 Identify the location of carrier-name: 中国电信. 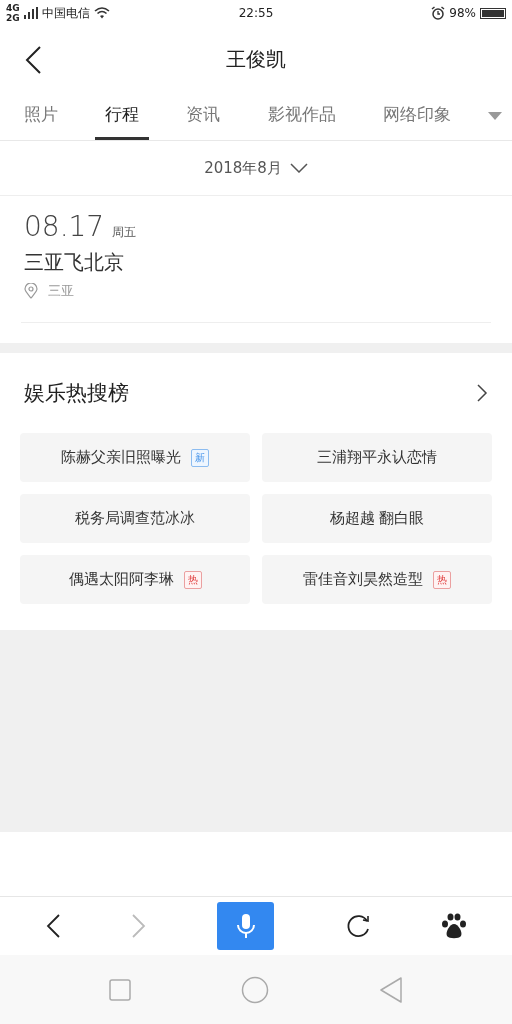
(65, 13).